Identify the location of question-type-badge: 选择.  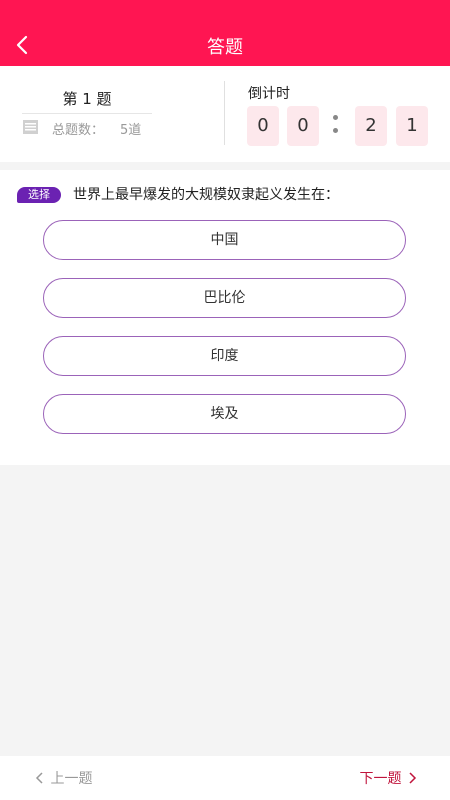
(39, 195).